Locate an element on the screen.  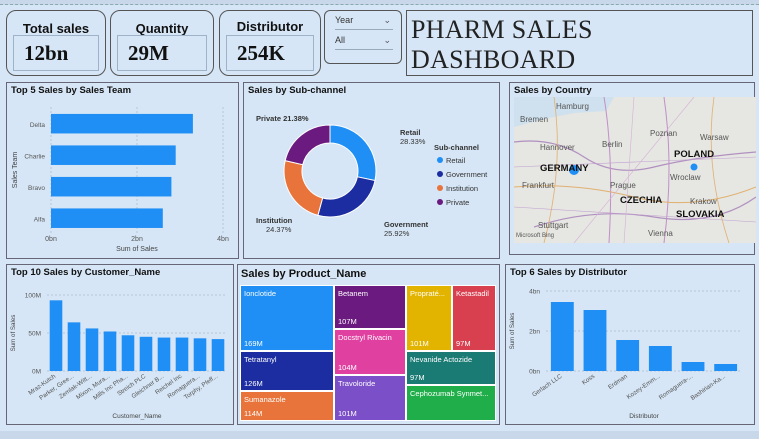
slicer-field: Year ⌄ is located at coordinates (364, 22).